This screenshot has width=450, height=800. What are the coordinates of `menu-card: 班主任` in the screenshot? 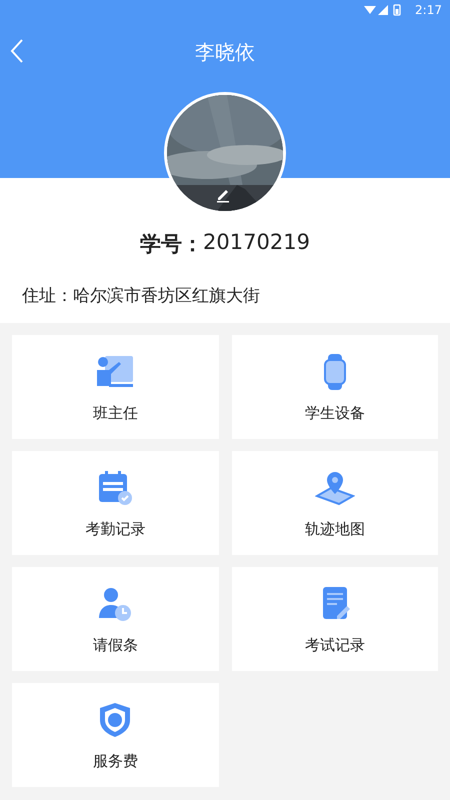 It's located at (115, 387).